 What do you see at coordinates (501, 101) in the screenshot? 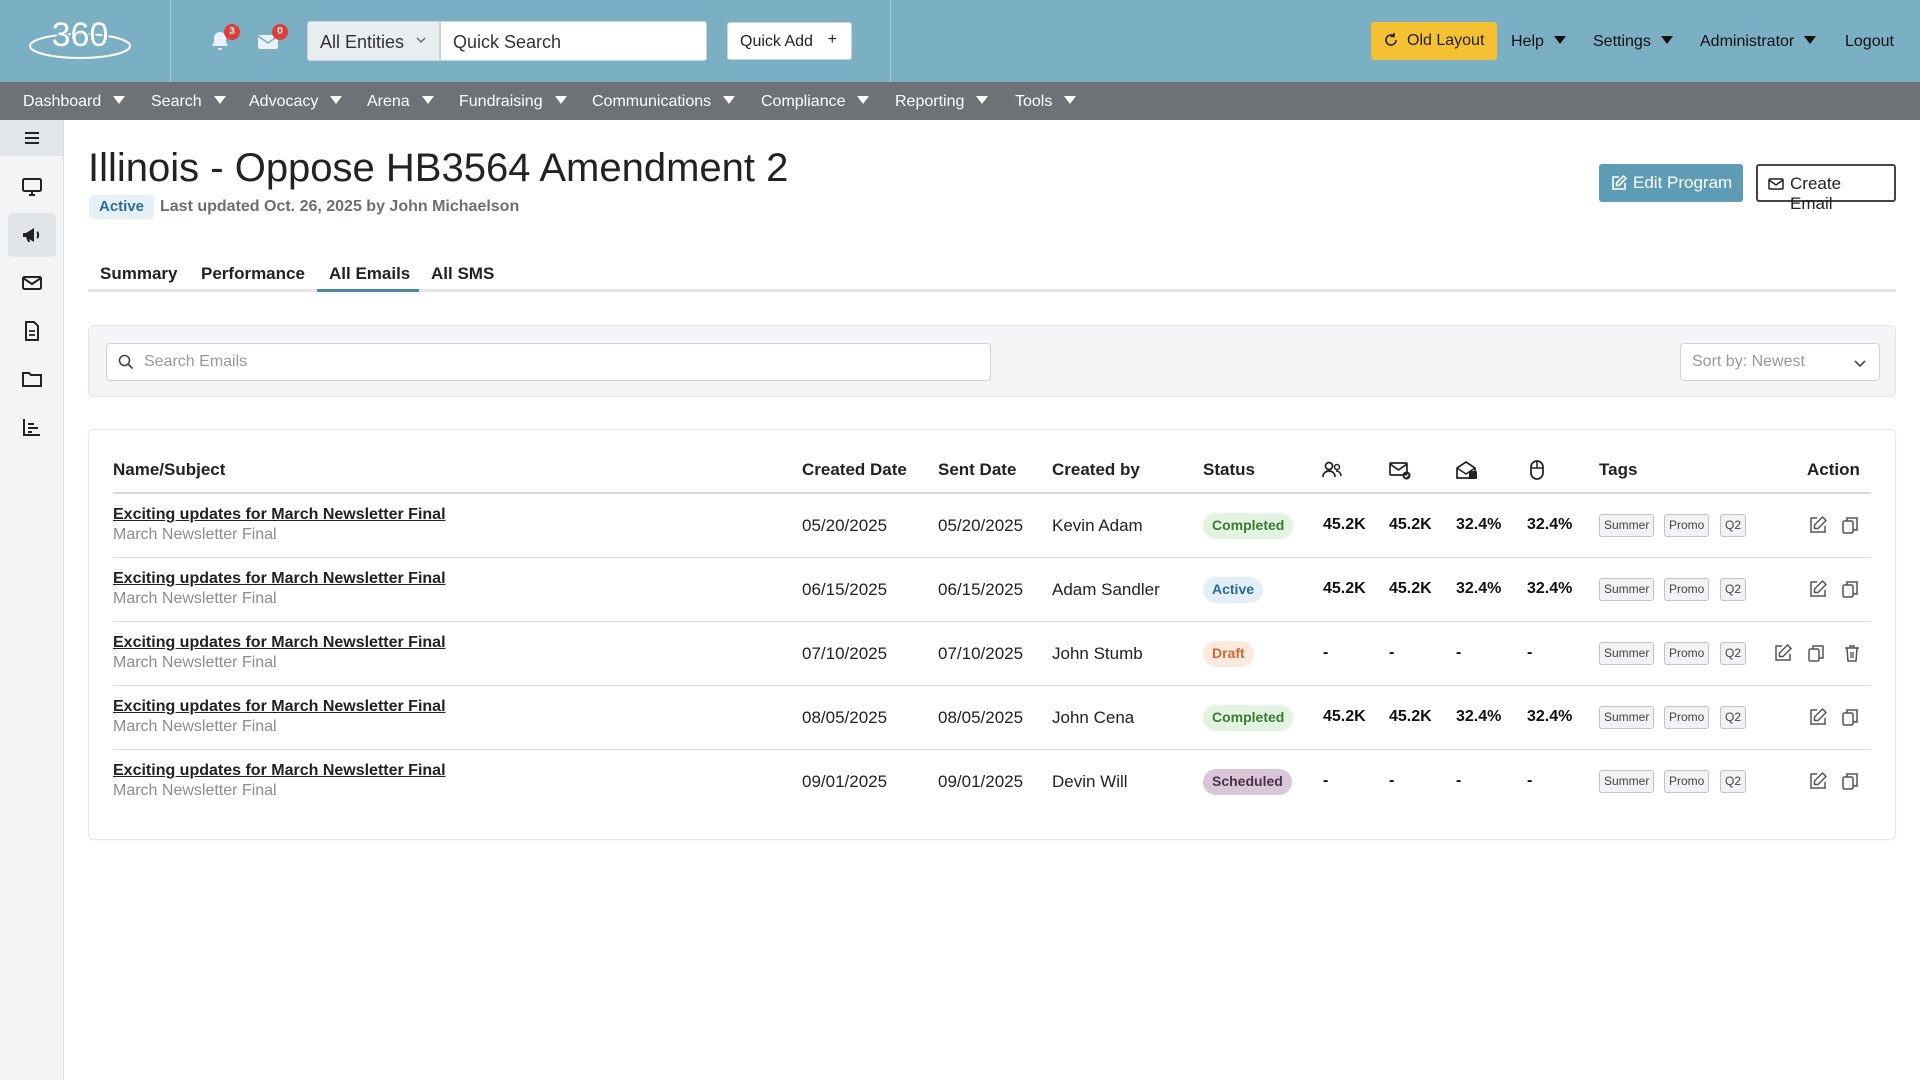
I see `nav-label: Fundraising` at bounding box center [501, 101].